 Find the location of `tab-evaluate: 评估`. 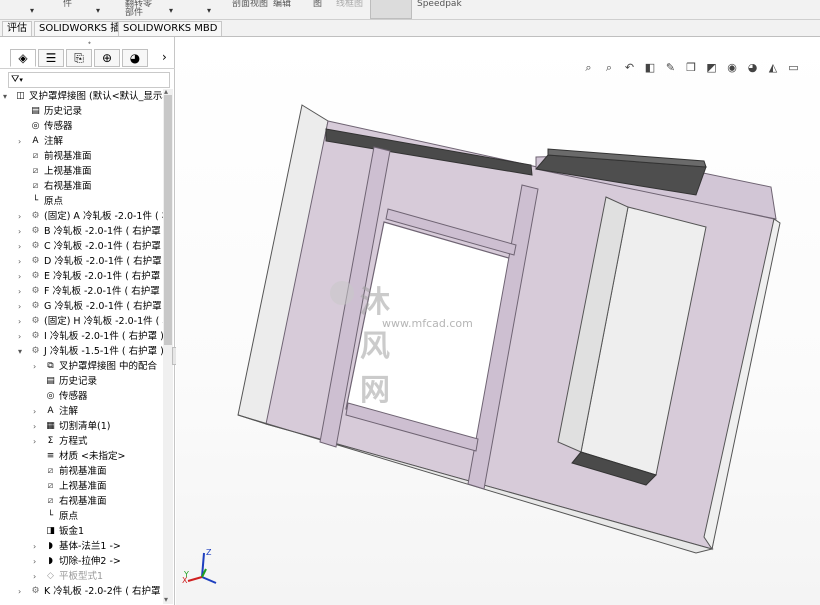

tab-evaluate: 评估 is located at coordinates (17, 28).